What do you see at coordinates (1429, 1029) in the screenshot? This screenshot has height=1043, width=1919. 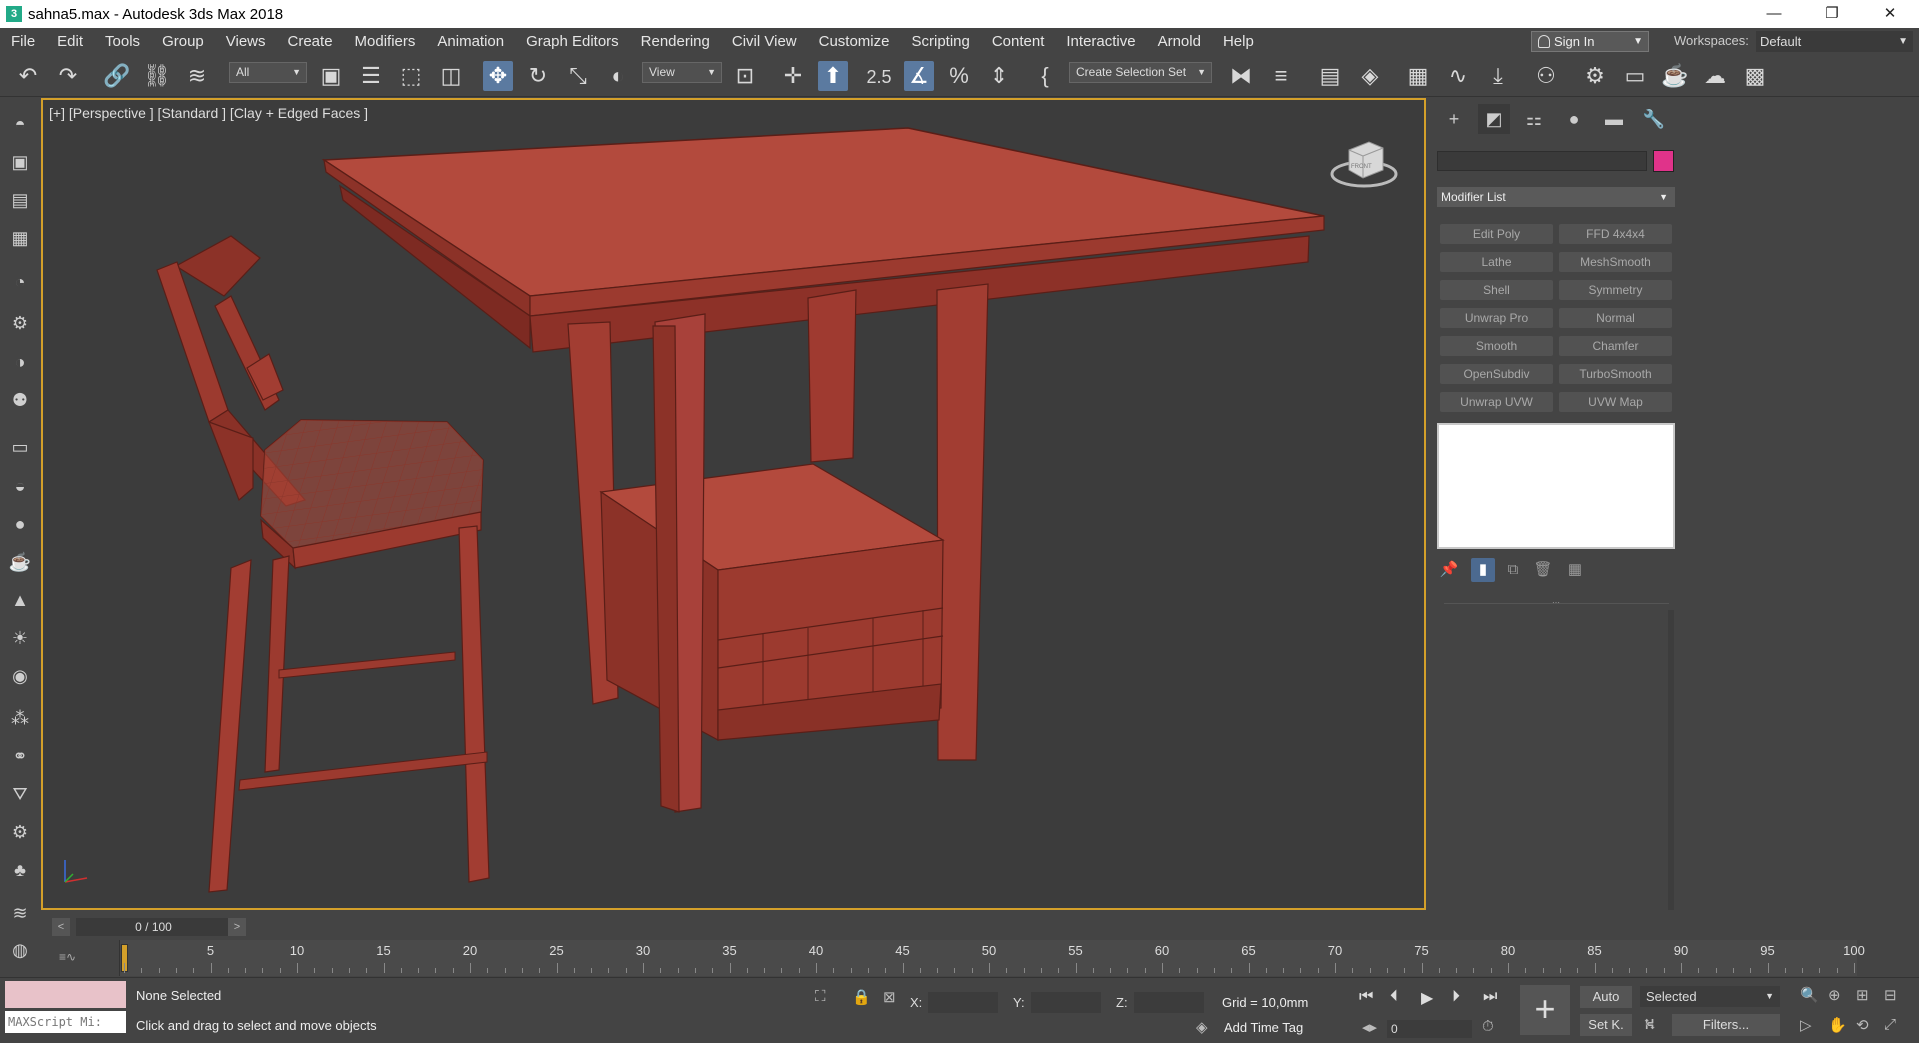 I see `current-frame-field: 0` at bounding box center [1429, 1029].